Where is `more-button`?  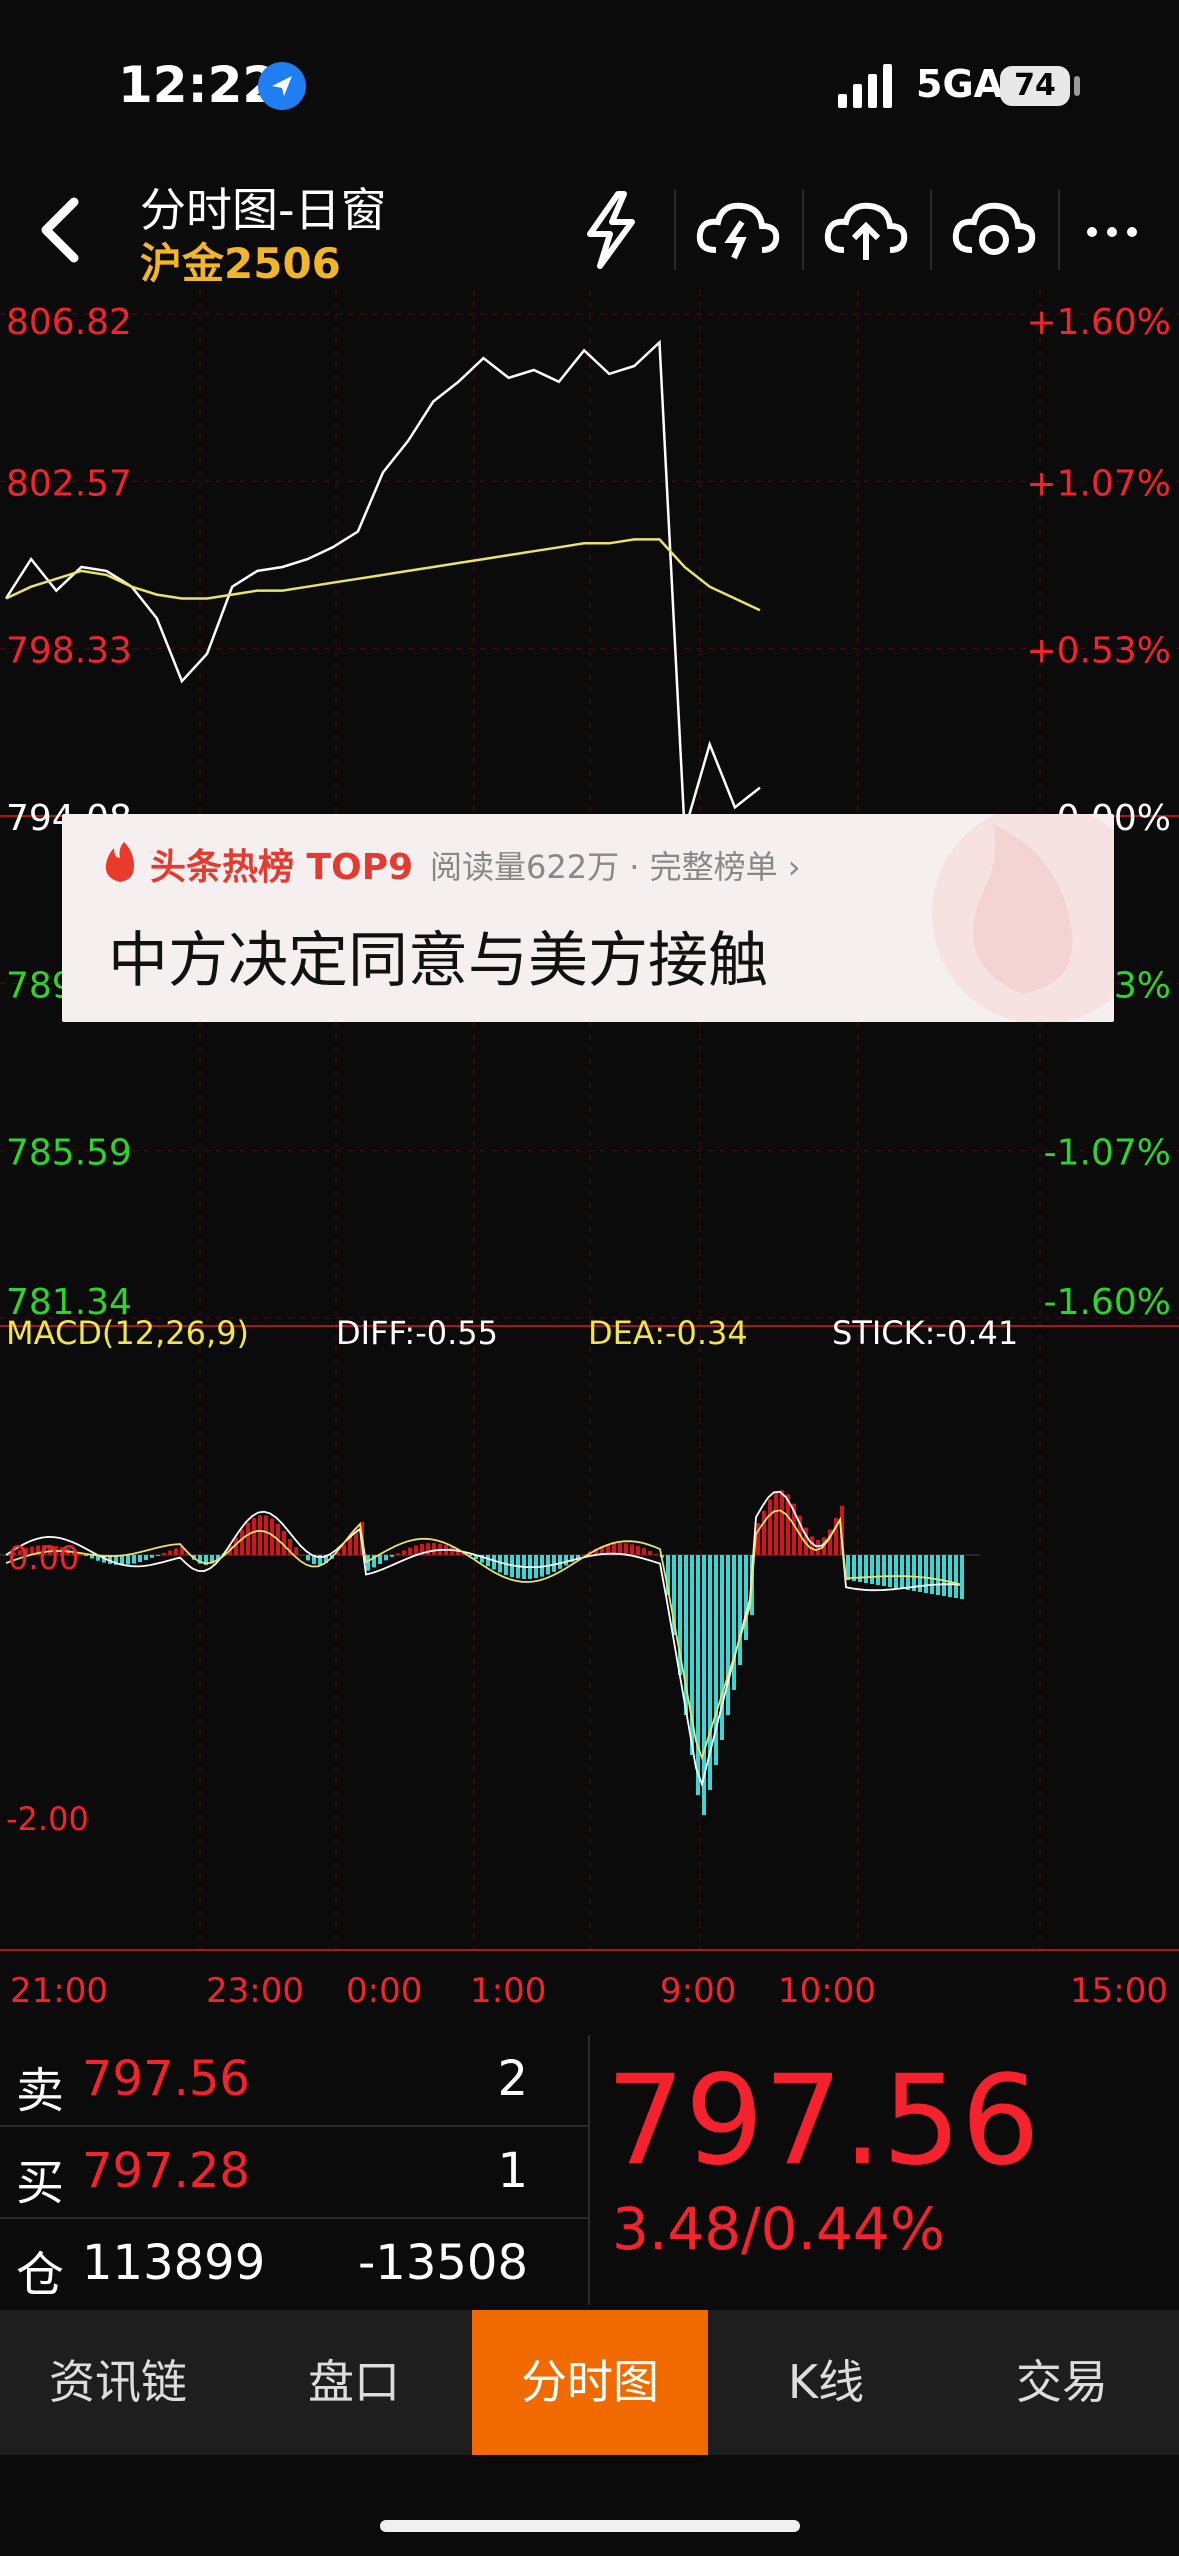
more-button is located at coordinates (1120, 230).